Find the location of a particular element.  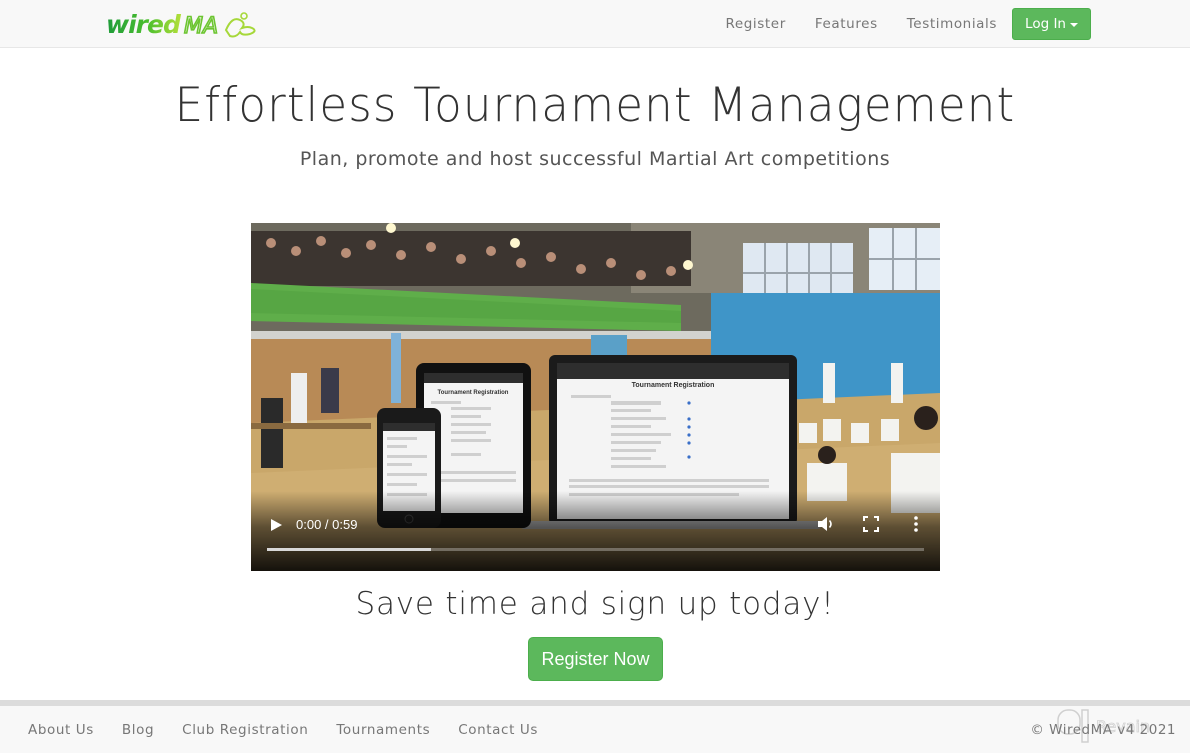

revain-watermark-icon: Revain is located at coordinates (1104, 726).